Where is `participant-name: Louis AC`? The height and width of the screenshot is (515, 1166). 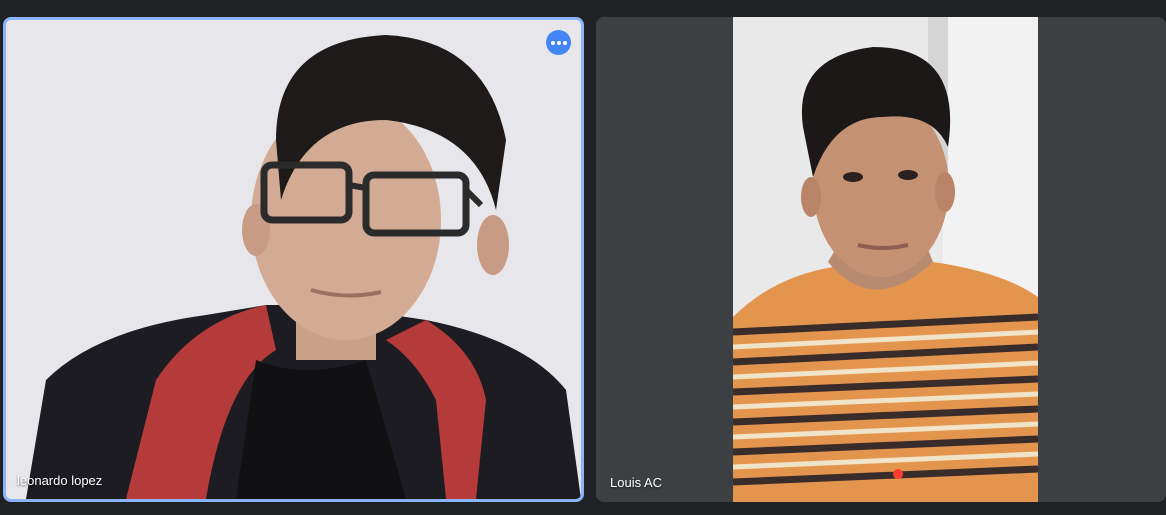
participant-name: Louis AC is located at coordinates (636, 482).